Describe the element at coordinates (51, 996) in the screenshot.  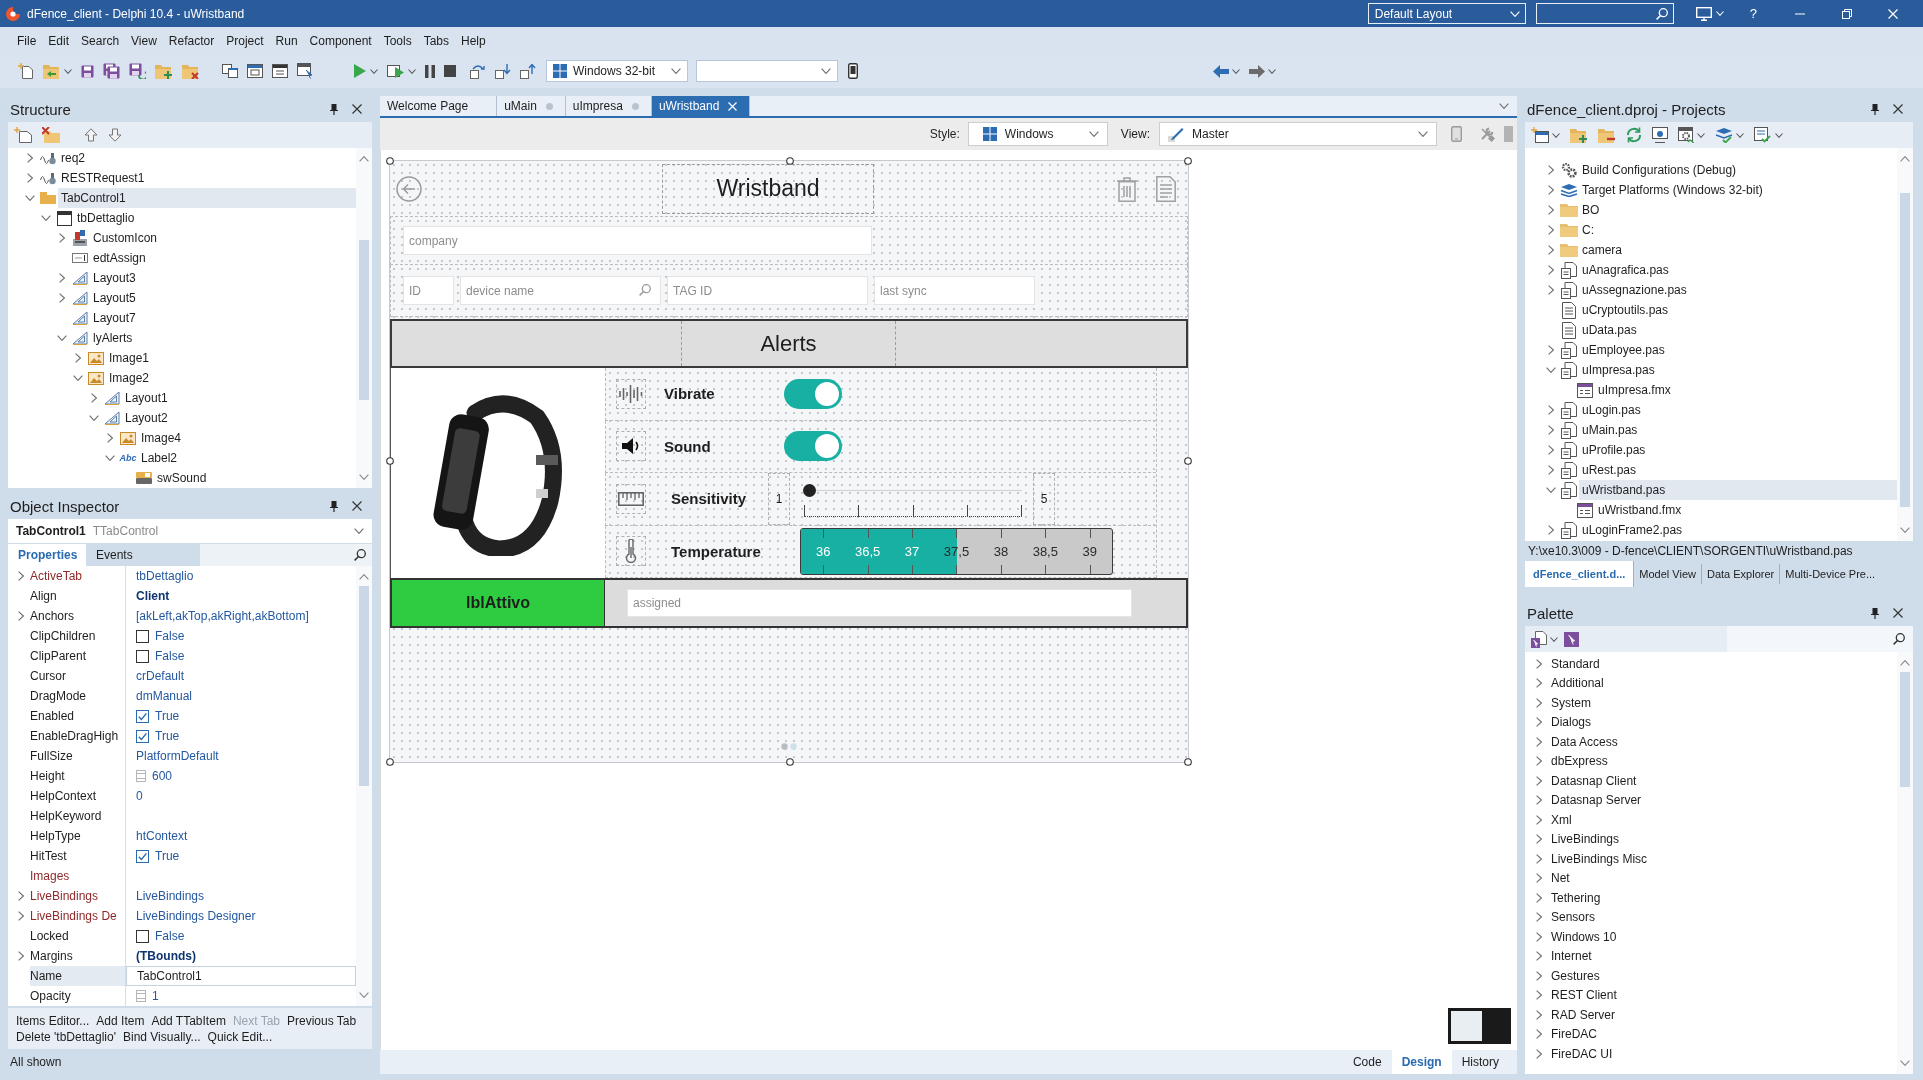
I see `property-name: Opacity` at that location.